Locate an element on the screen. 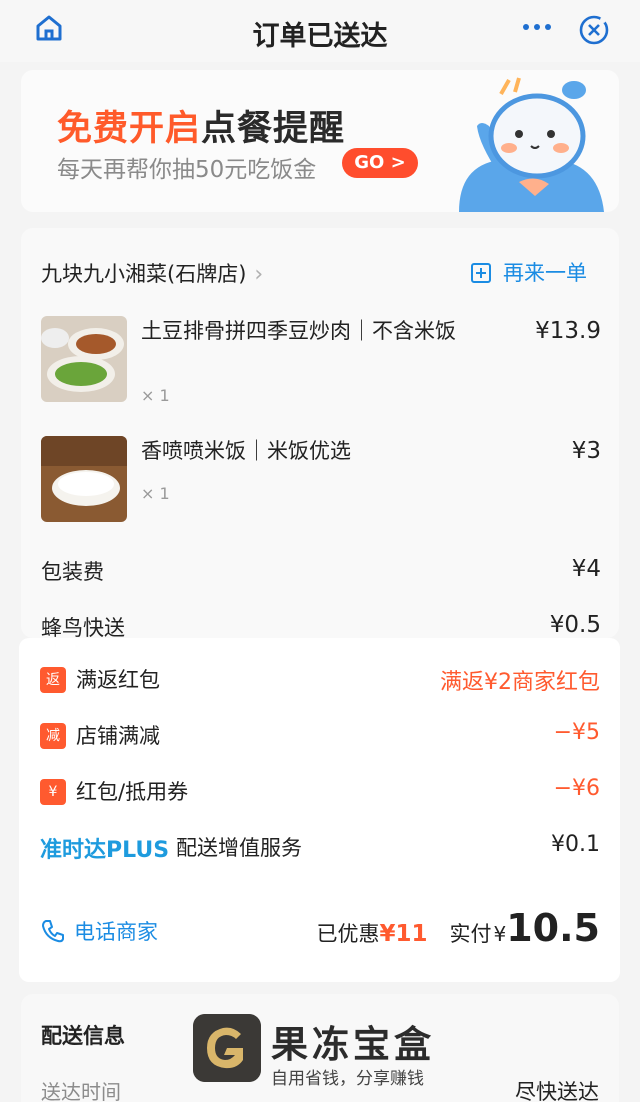 This screenshot has width=640, height=1102. reduce-tag-icon: 减 is located at coordinates (53, 736).